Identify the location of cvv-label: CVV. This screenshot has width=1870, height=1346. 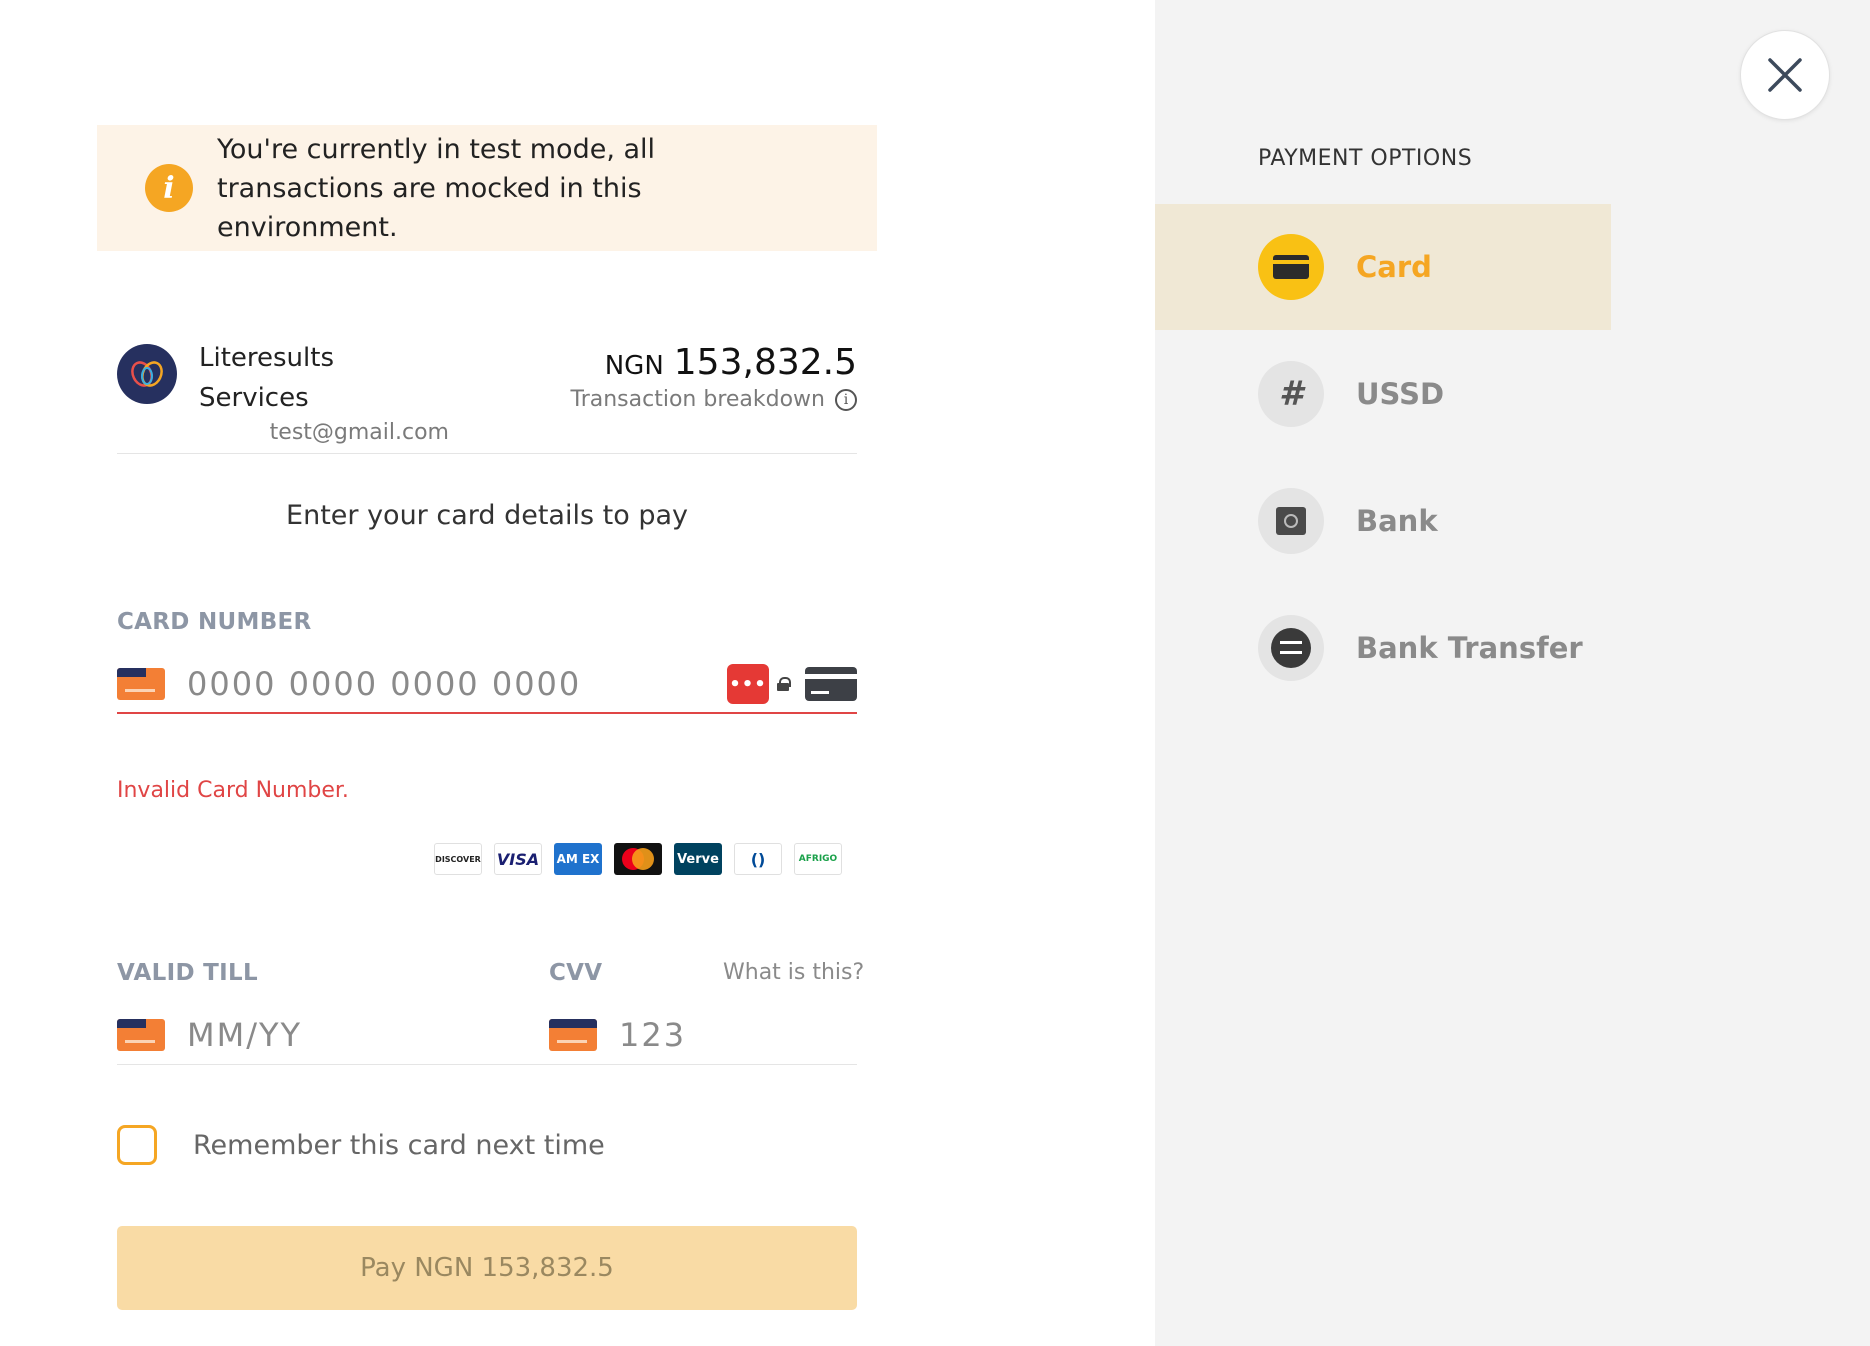
(576, 973).